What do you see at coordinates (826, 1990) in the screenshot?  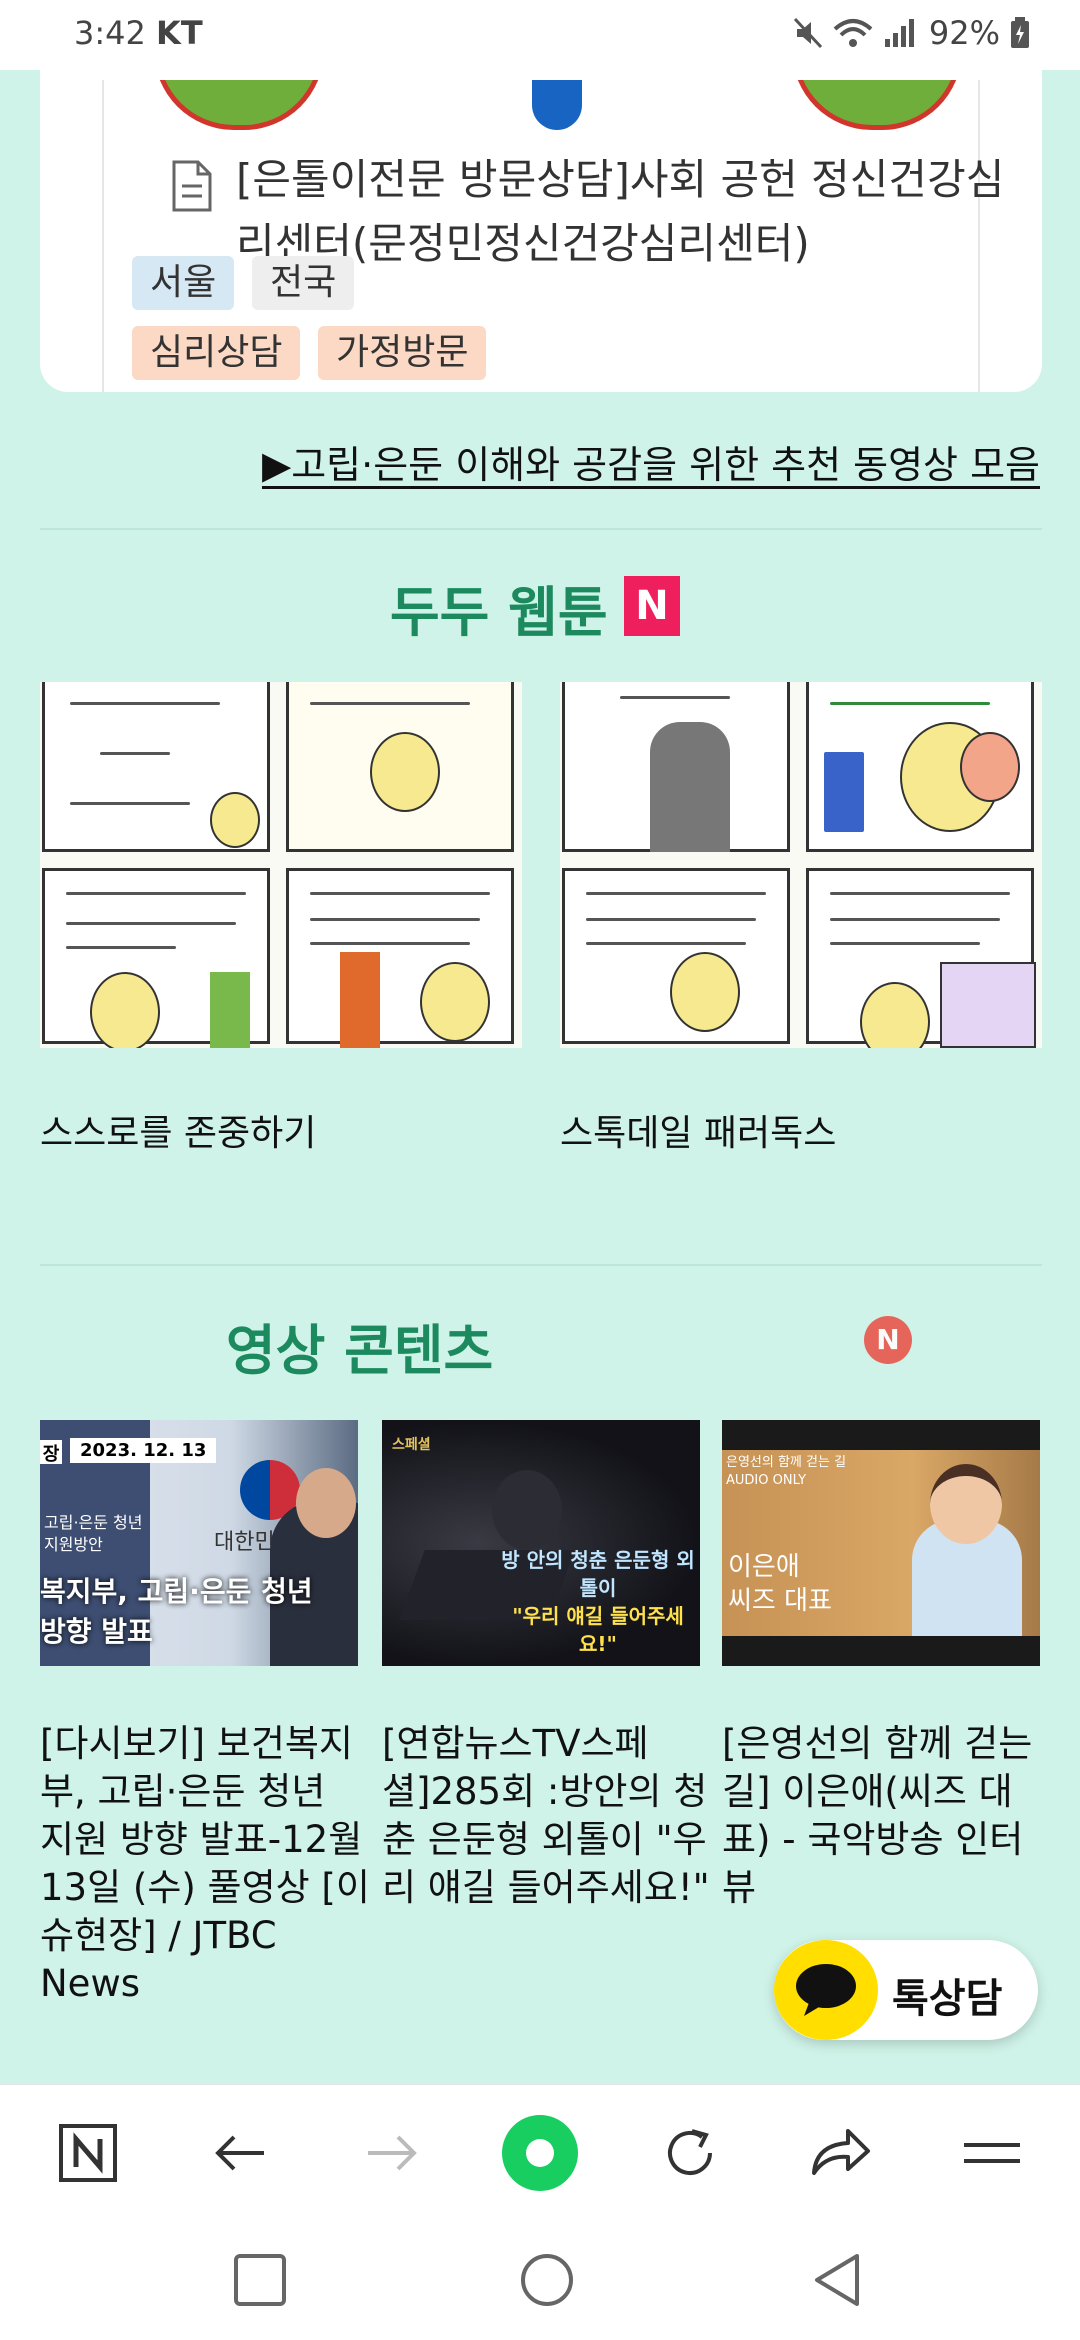 I see `chat-bubble-icon` at bounding box center [826, 1990].